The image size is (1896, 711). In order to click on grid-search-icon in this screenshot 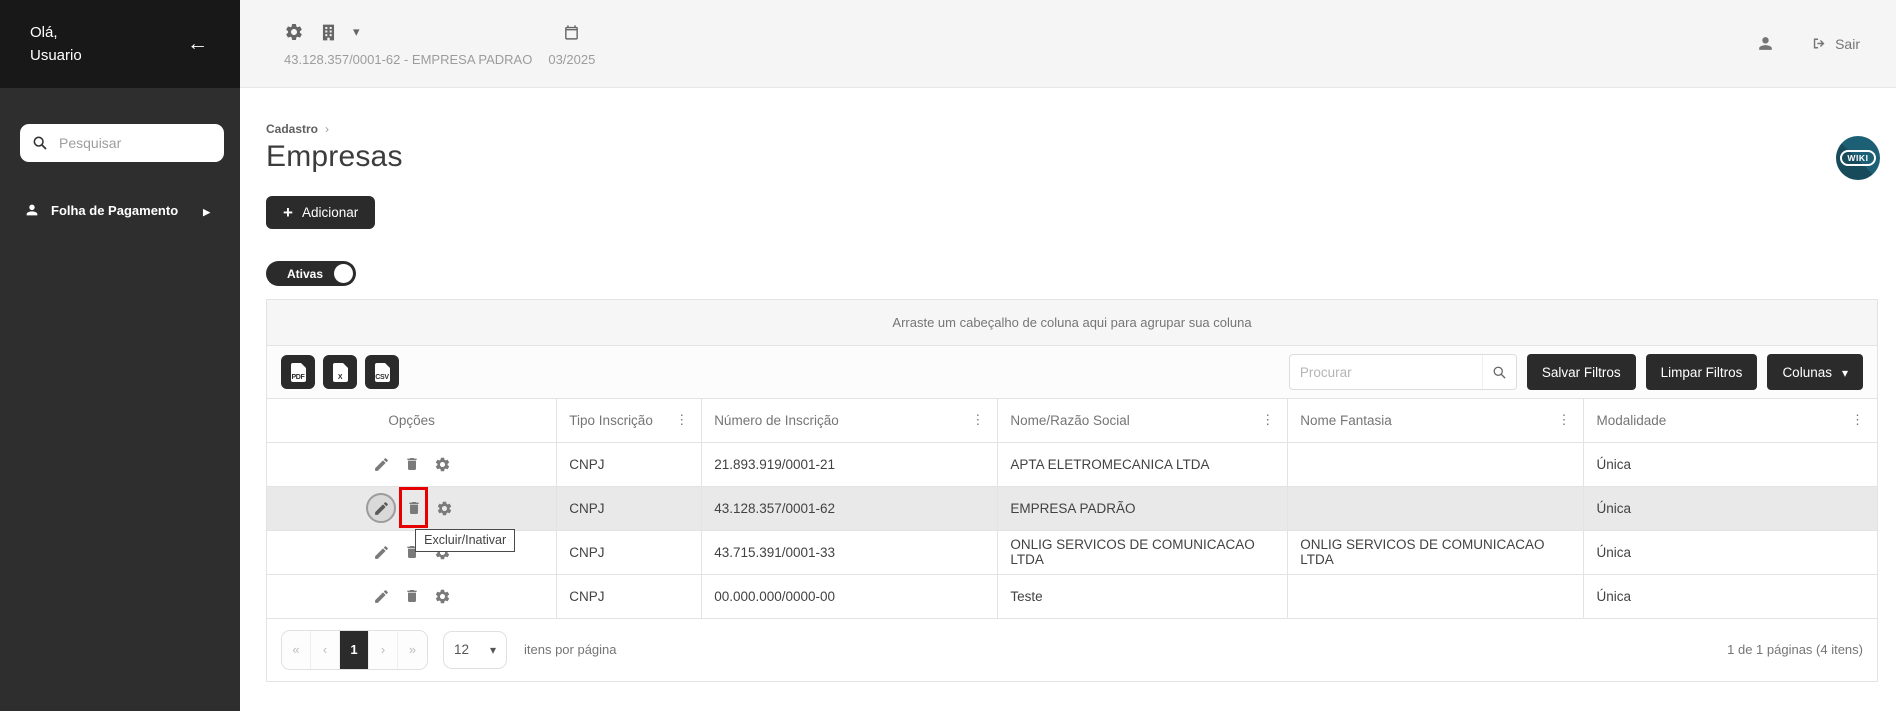, I will do `click(1498, 372)`.